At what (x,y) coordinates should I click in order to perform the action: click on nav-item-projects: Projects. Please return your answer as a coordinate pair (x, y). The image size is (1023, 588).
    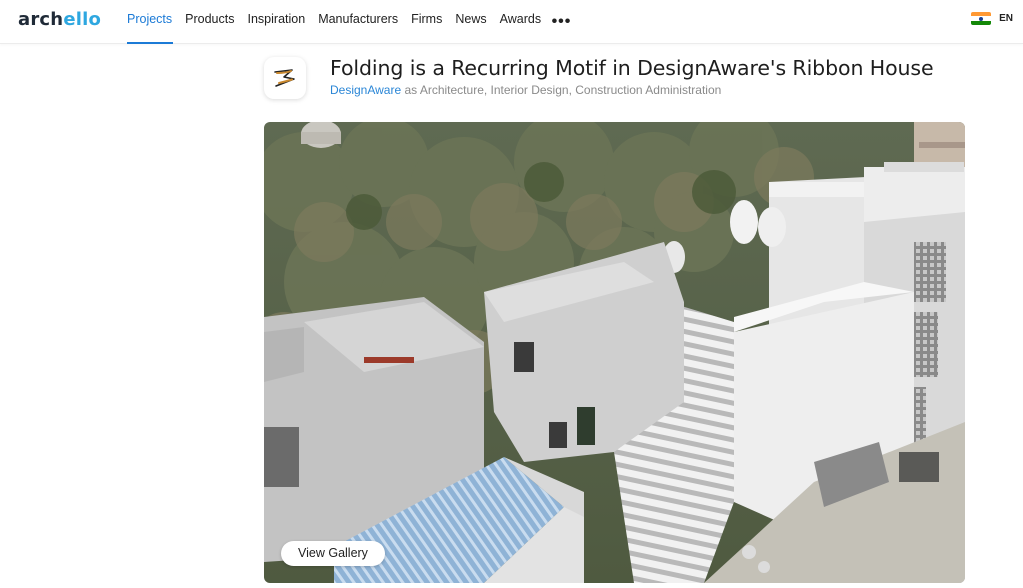
    Looking at the image, I should click on (153, 22).